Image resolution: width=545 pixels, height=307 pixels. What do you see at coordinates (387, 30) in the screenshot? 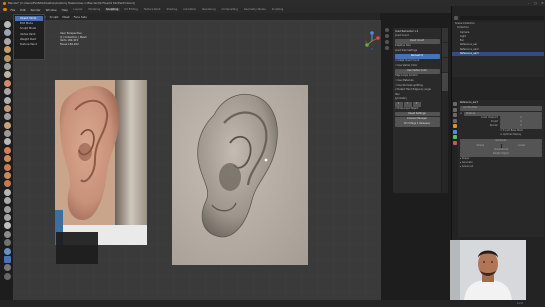
I see `zoom-icon` at bounding box center [387, 30].